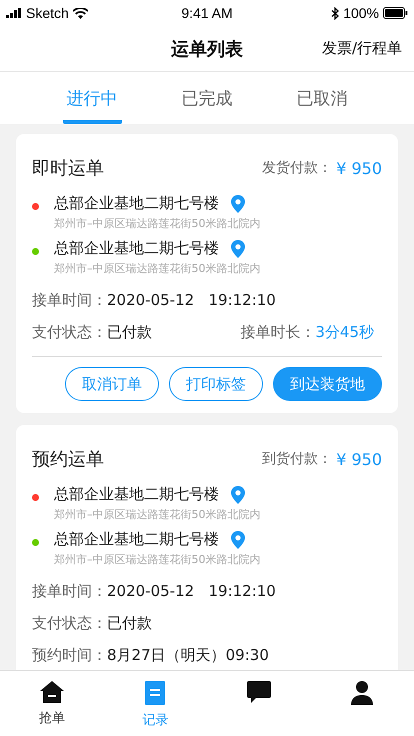 This screenshot has width=414, height=736. What do you see at coordinates (68, 459) in the screenshot?
I see `order-type: 预约运单` at bounding box center [68, 459].